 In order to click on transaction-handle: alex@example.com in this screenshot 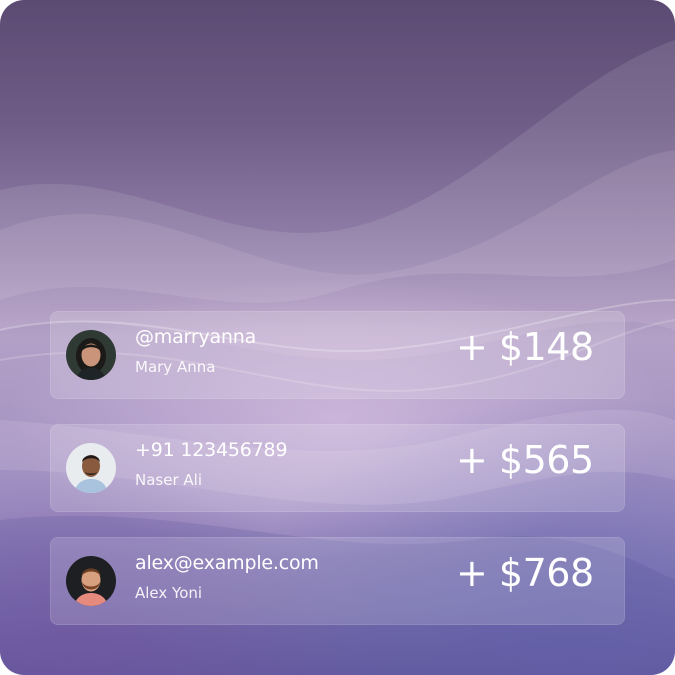, I will do `click(227, 563)`.